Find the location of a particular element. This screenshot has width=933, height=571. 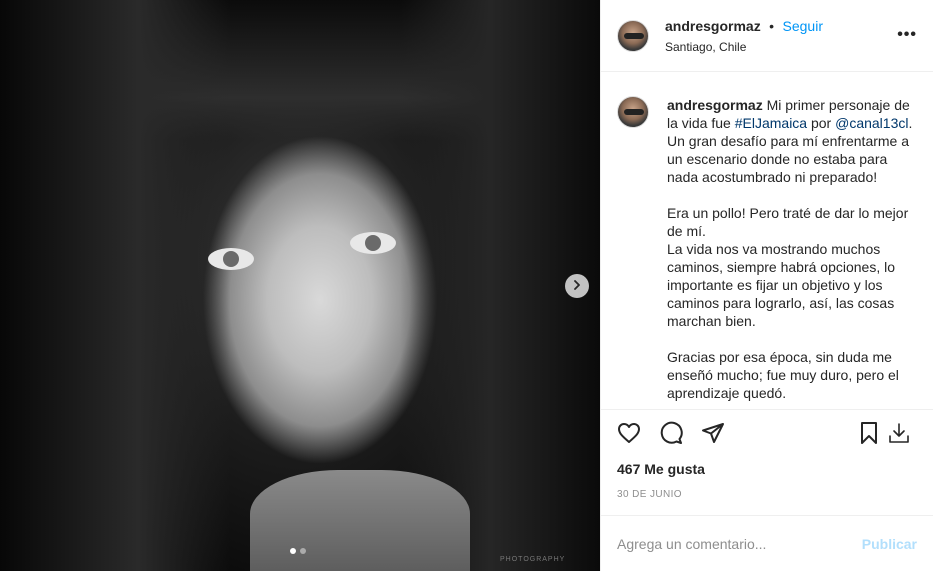

carousel-indicator is located at coordinates (298, 551).